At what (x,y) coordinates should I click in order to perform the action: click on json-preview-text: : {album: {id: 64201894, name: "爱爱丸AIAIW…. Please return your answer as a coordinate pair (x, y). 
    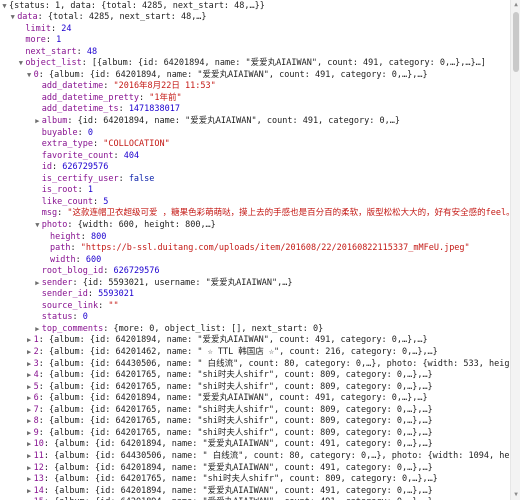
    Looking at the image, I should click on (238, 490).